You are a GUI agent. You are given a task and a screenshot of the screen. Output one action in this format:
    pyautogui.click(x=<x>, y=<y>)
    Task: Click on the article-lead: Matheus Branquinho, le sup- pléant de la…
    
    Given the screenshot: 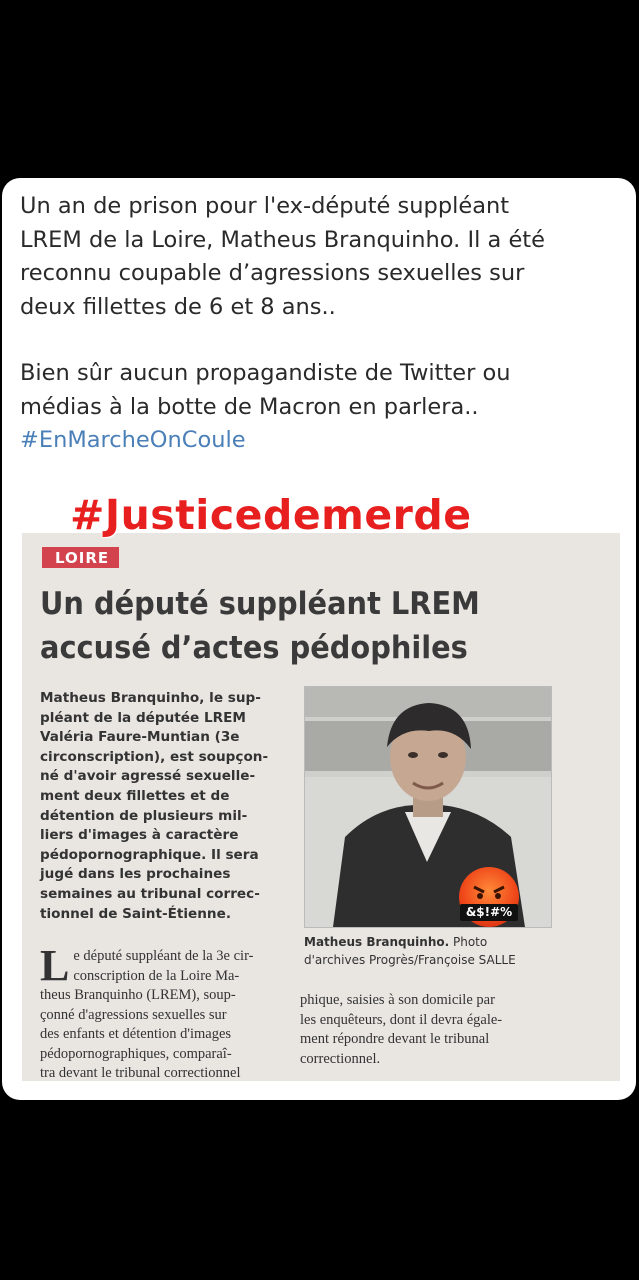 What is the action you would take?
    pyautogui.click(x=170, y=806)
    